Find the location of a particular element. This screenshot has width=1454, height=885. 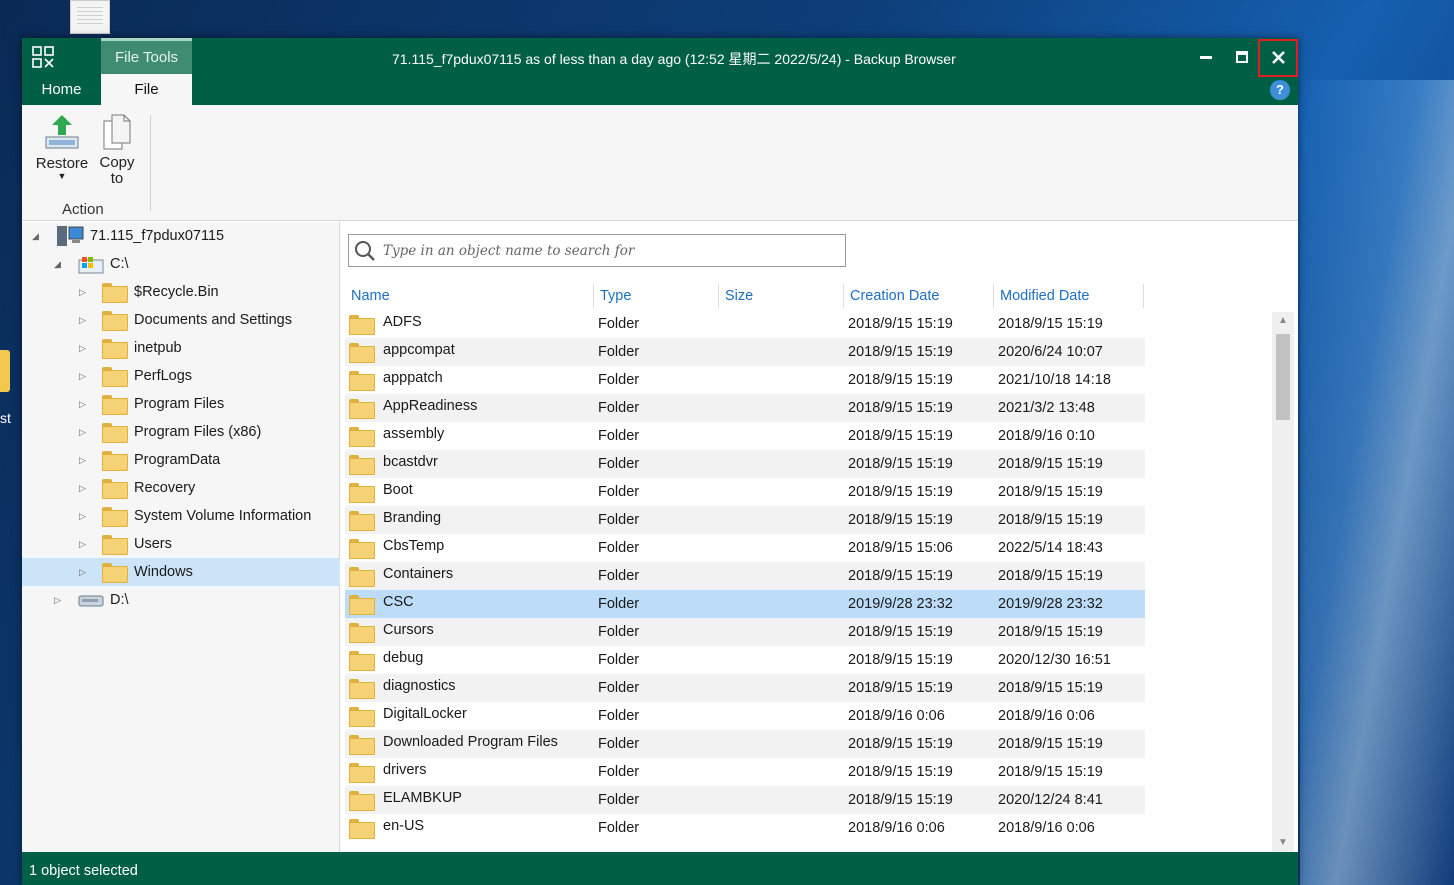

search-input is located at coordinates (608, 251).